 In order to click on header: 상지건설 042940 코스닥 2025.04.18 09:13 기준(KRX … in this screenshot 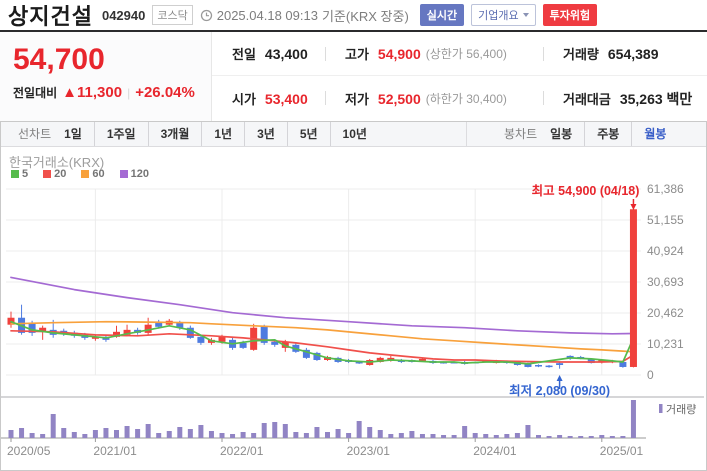, I will do `click(353, 15)`.